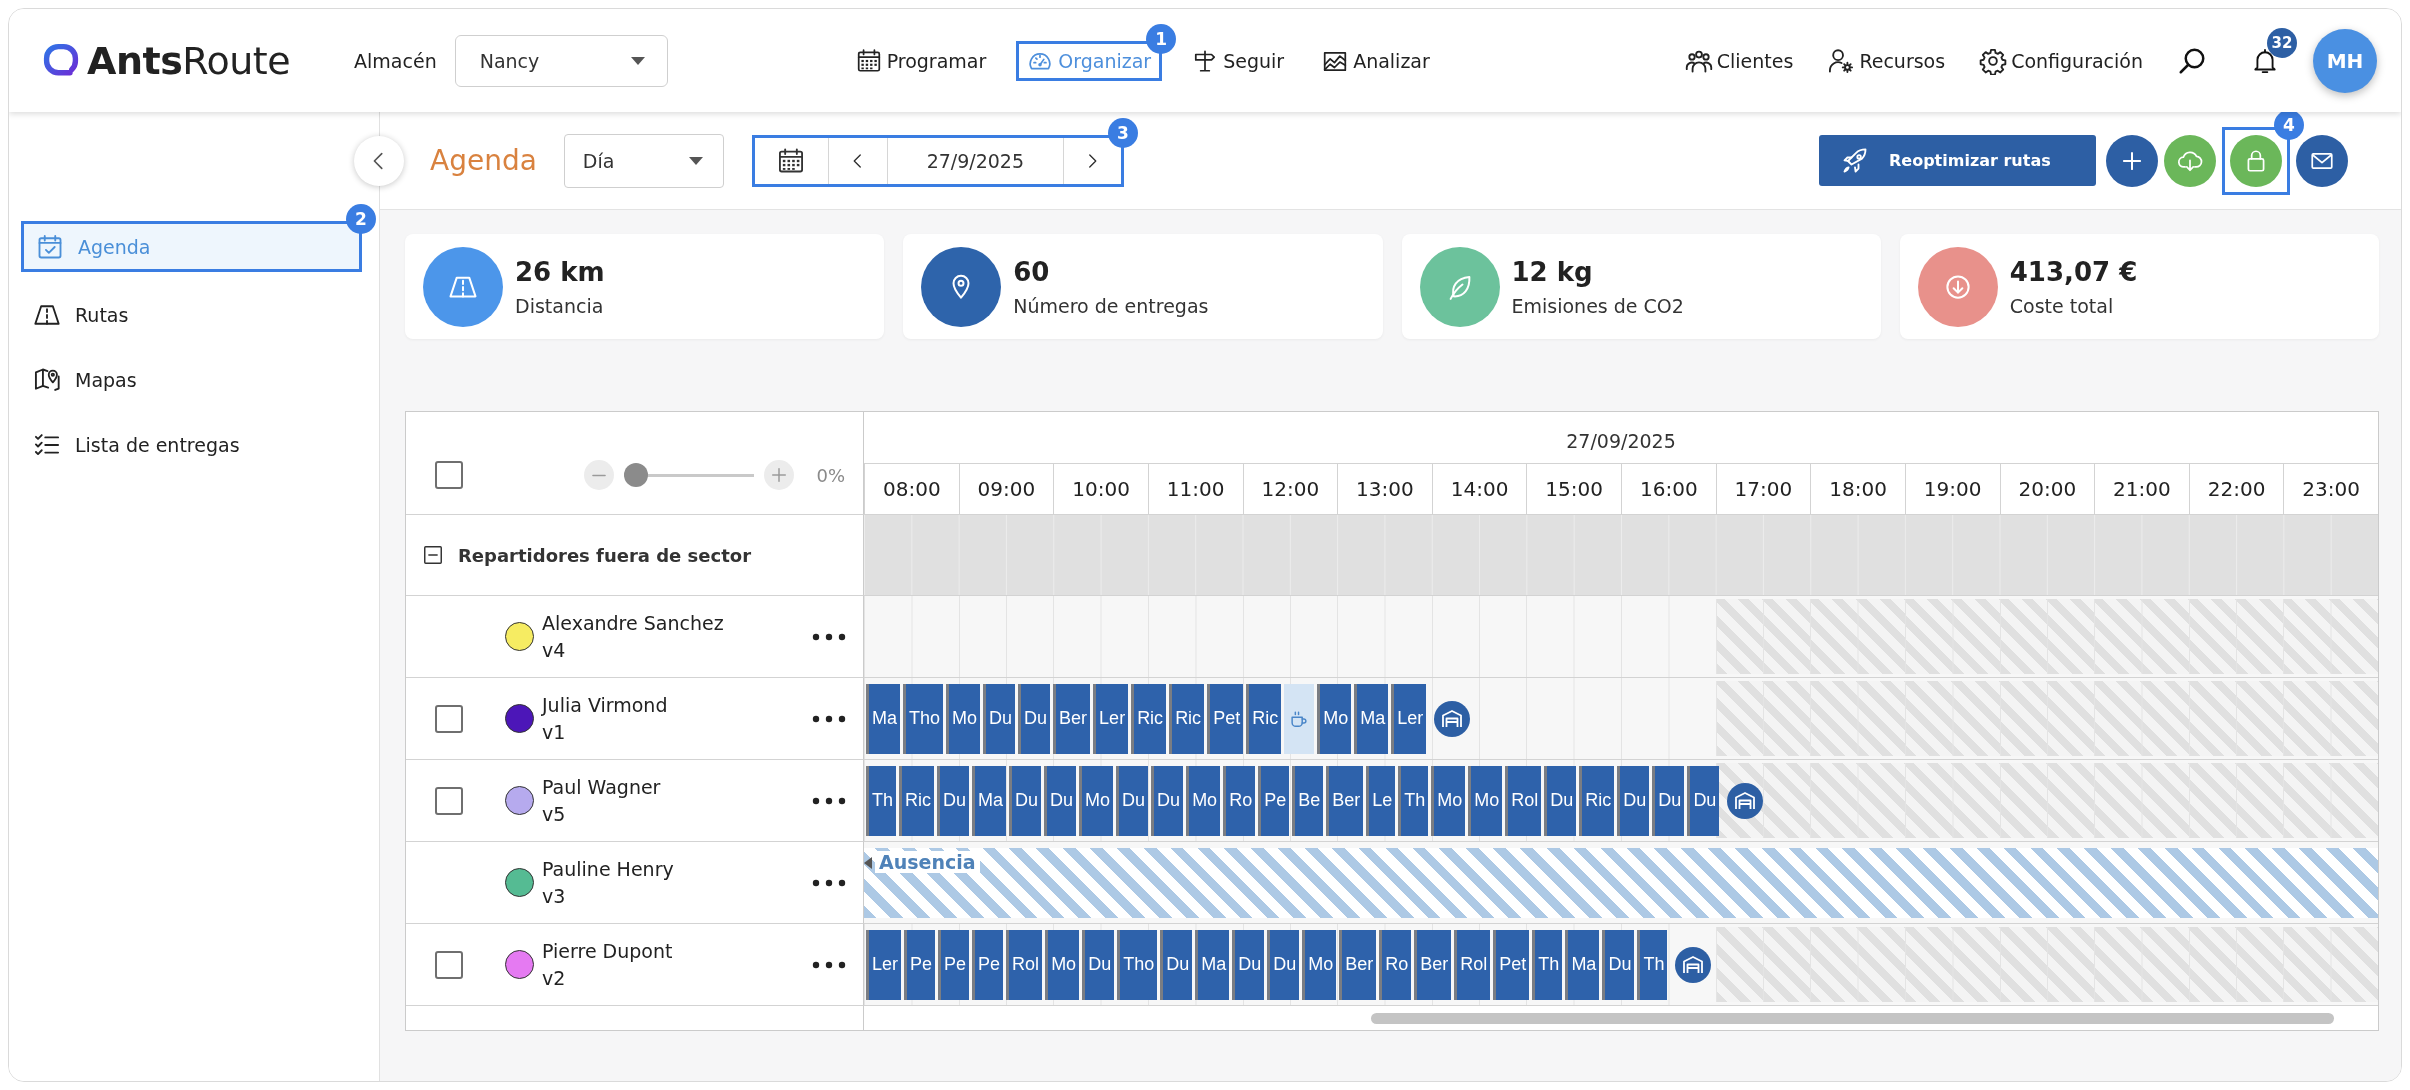  Describe the element at coordinates (1376, 60) in the screenshot. I see `nav-tab: Analizar` at that location.